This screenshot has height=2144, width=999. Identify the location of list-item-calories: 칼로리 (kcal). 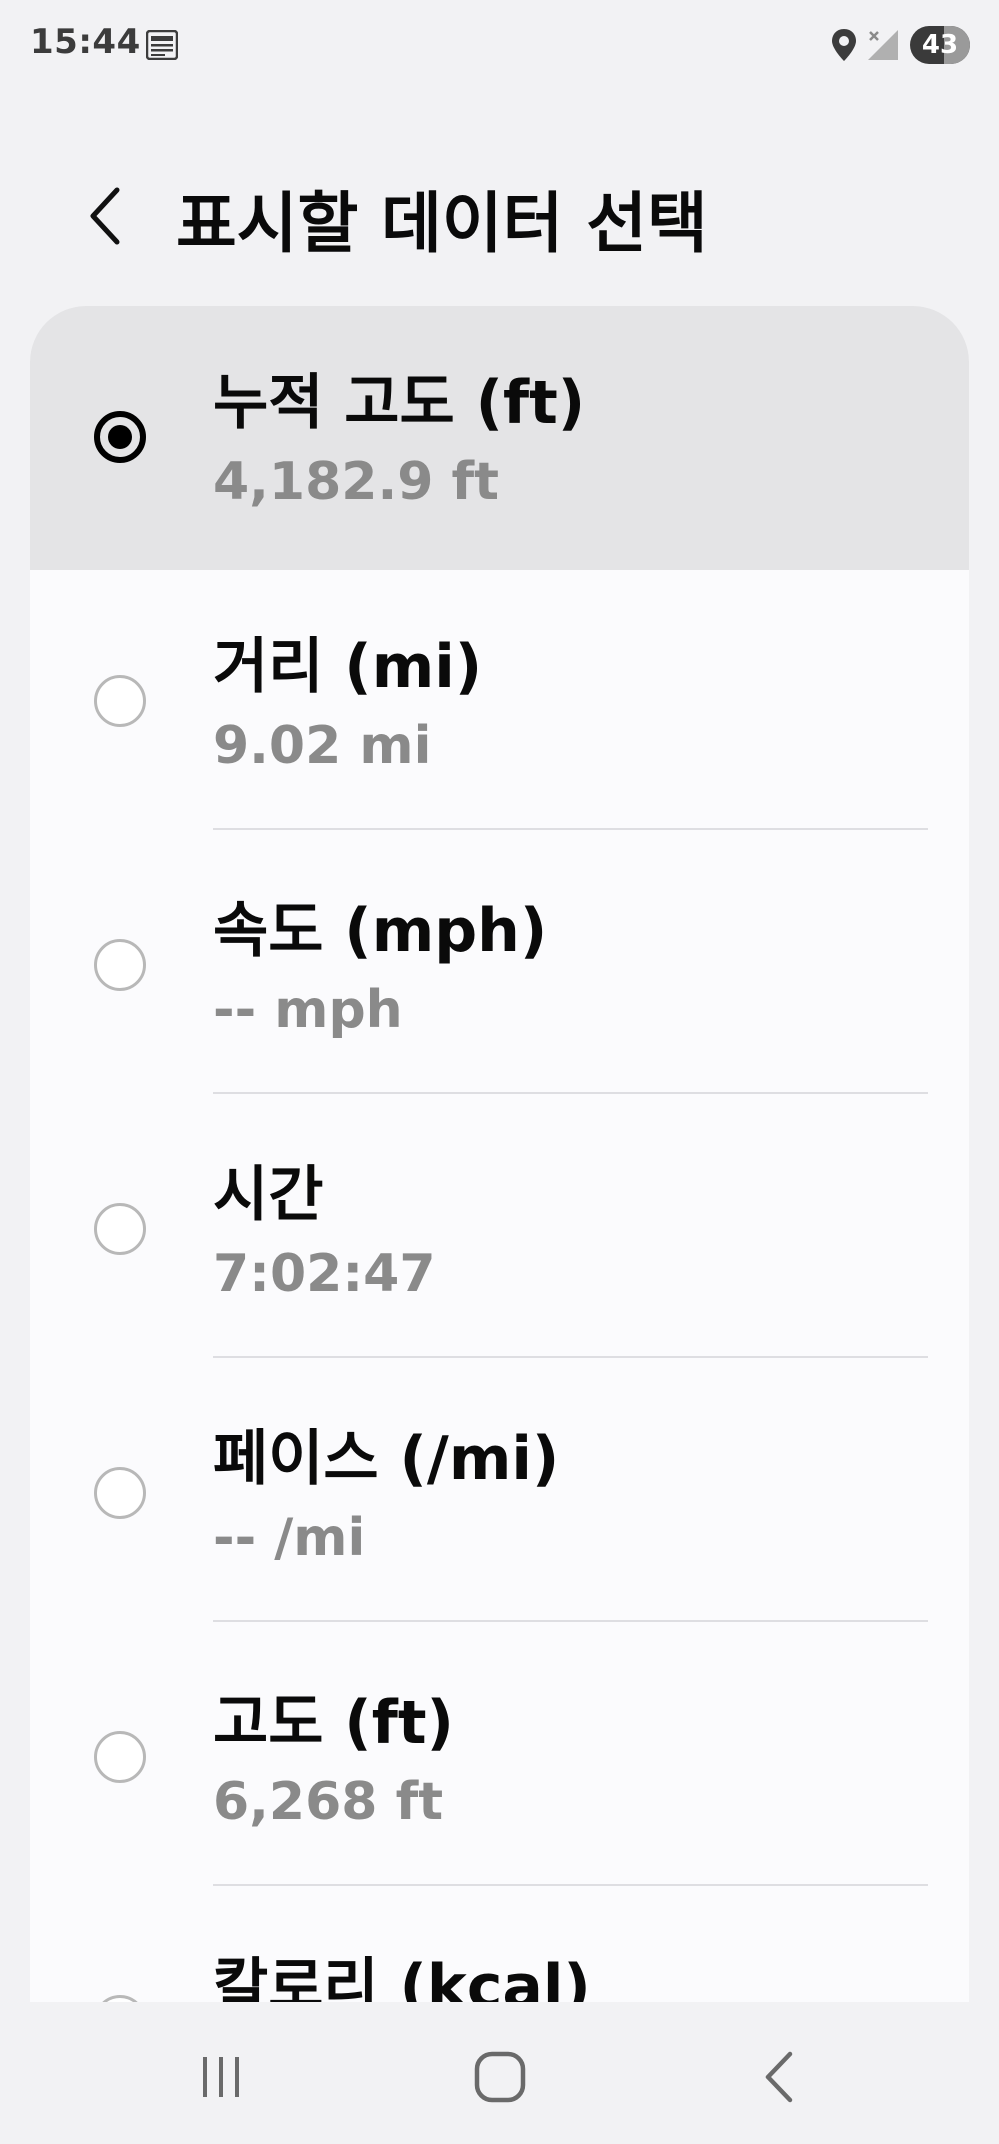
(499, 1946).